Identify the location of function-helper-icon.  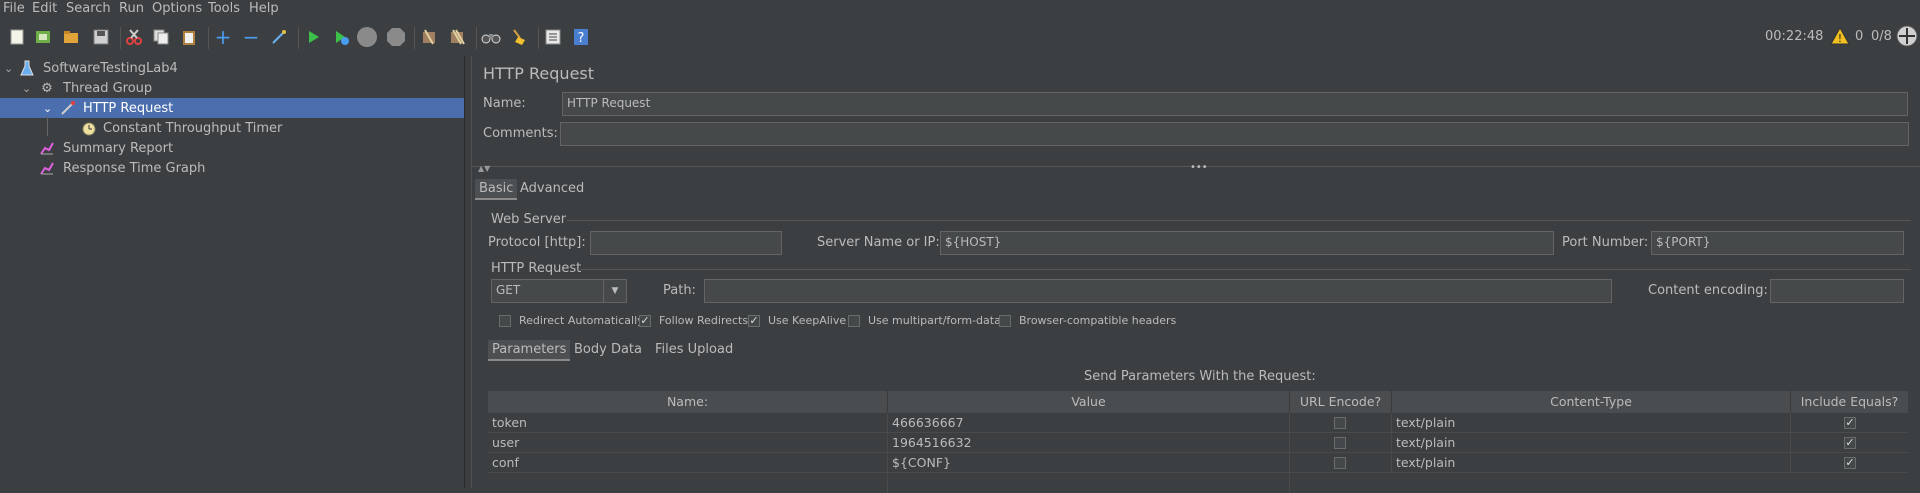
(553, 37).